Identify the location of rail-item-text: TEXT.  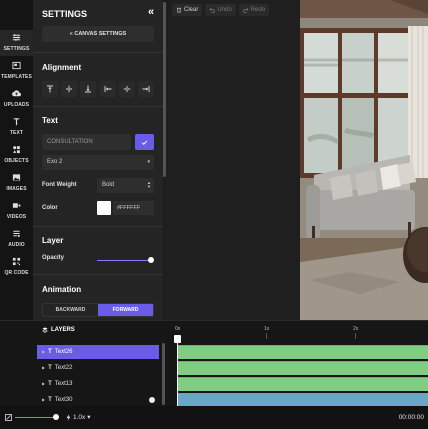
(16, 127).